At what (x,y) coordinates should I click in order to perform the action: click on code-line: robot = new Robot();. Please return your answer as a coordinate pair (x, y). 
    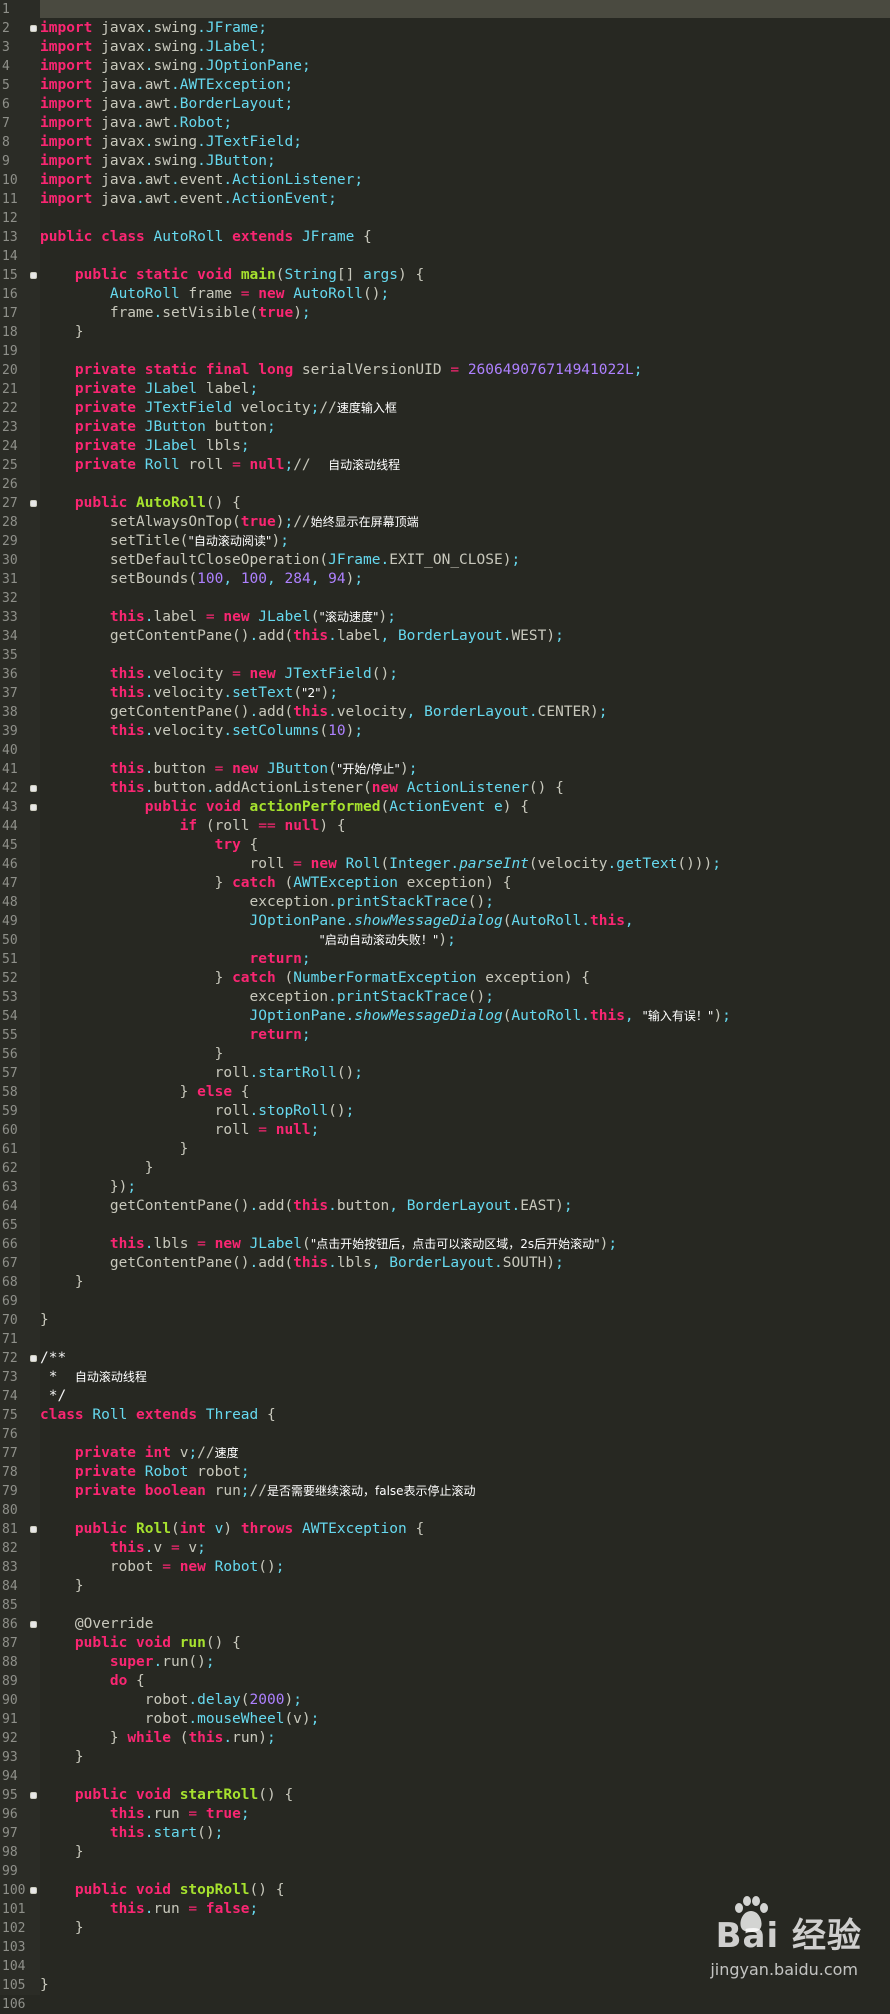
    Looking at the image, I should click on (162, 1567).